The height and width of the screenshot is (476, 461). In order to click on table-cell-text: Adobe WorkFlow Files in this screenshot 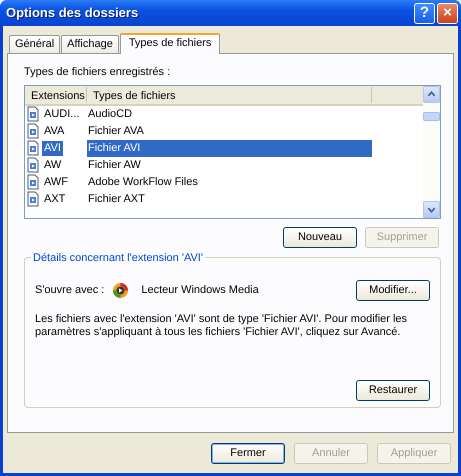, I will do `click(143, 182)`.